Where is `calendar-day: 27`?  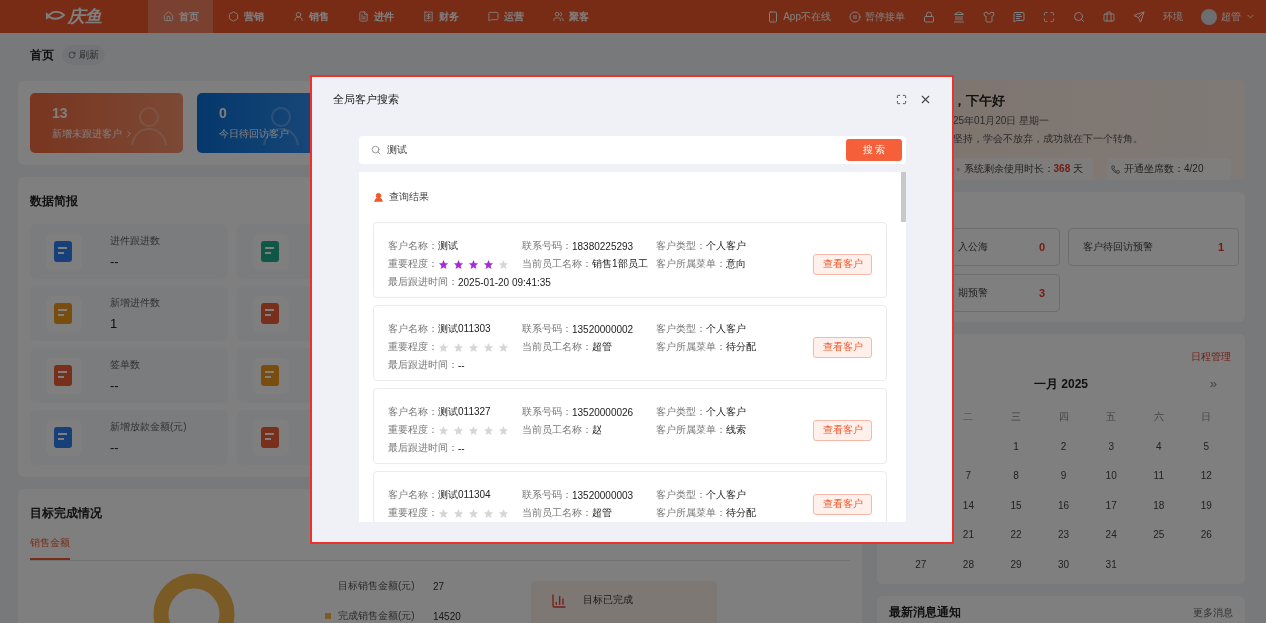 calendar-day: 27 is located at coordinates (921, 564).